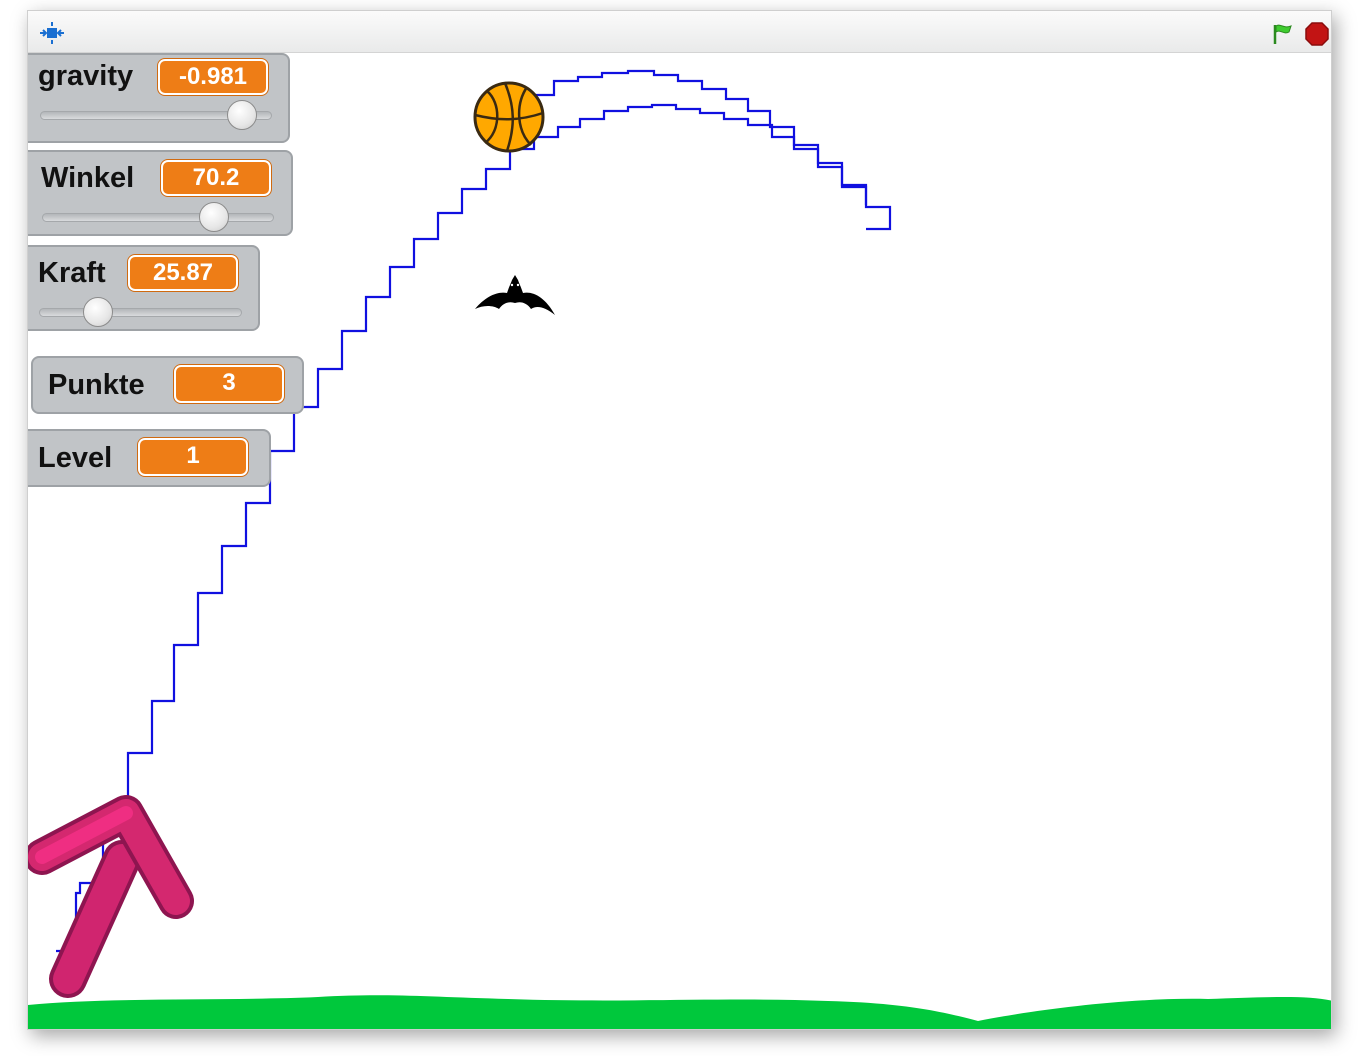 The height and width of the screenshot is (1056, 1359). Describe the element at coordinates (241, 115) in the screenshot. I see `monitor-gravity-slider-knob` at that location.